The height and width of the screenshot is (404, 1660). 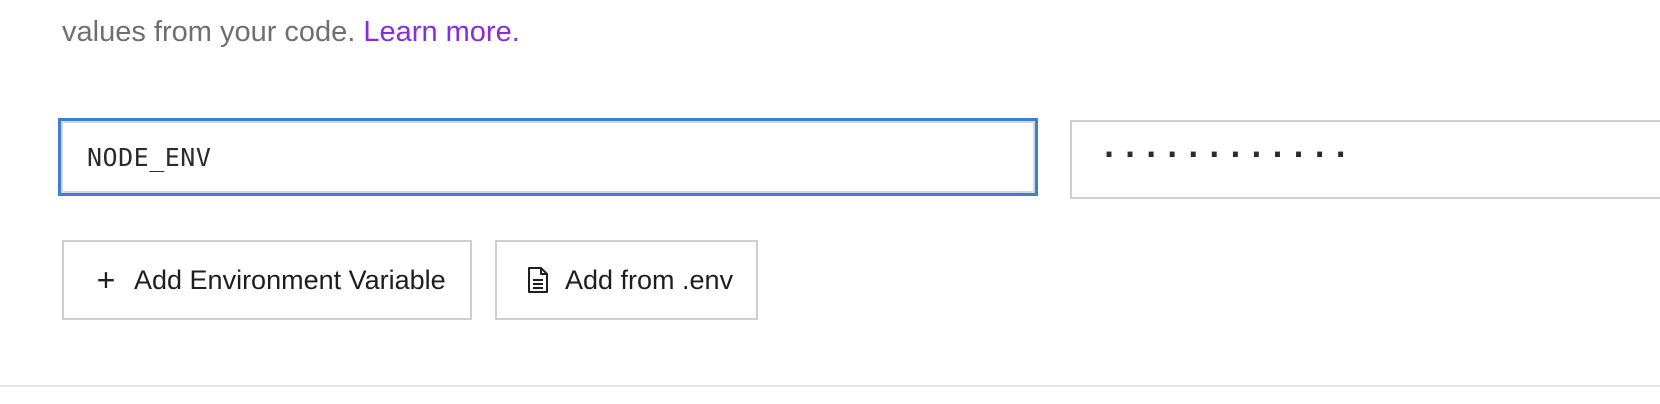 What do you see at coordinates (830, 386) in the screenshot?
I see `section-divider` at bounding box center [830, 386].